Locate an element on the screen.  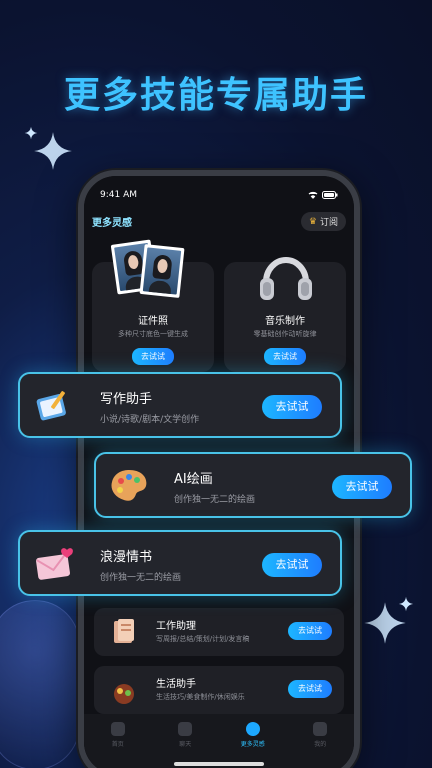
list-title: 生活助手 is located at coordinates (176, 684).